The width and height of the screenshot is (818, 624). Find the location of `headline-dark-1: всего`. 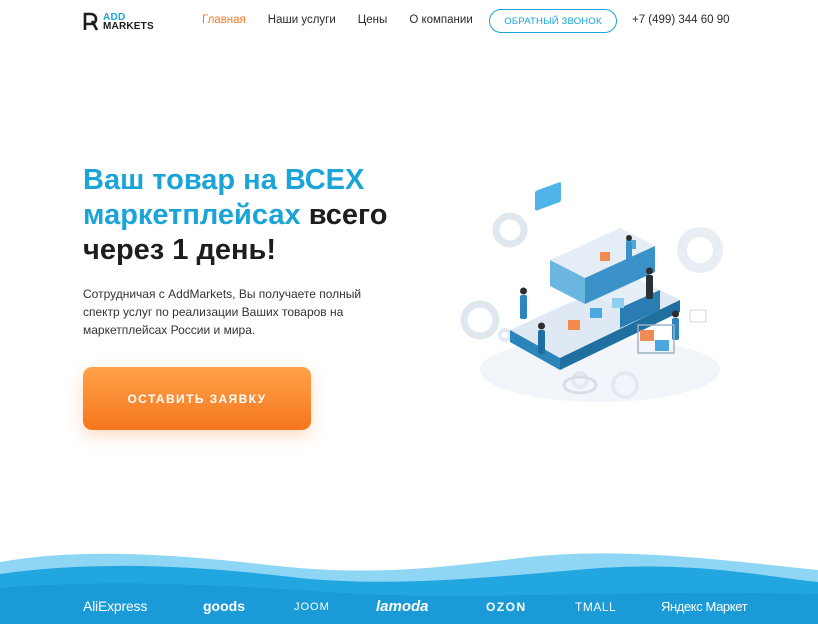

headline-dark-1: всего is located at coordinates (344, 215).